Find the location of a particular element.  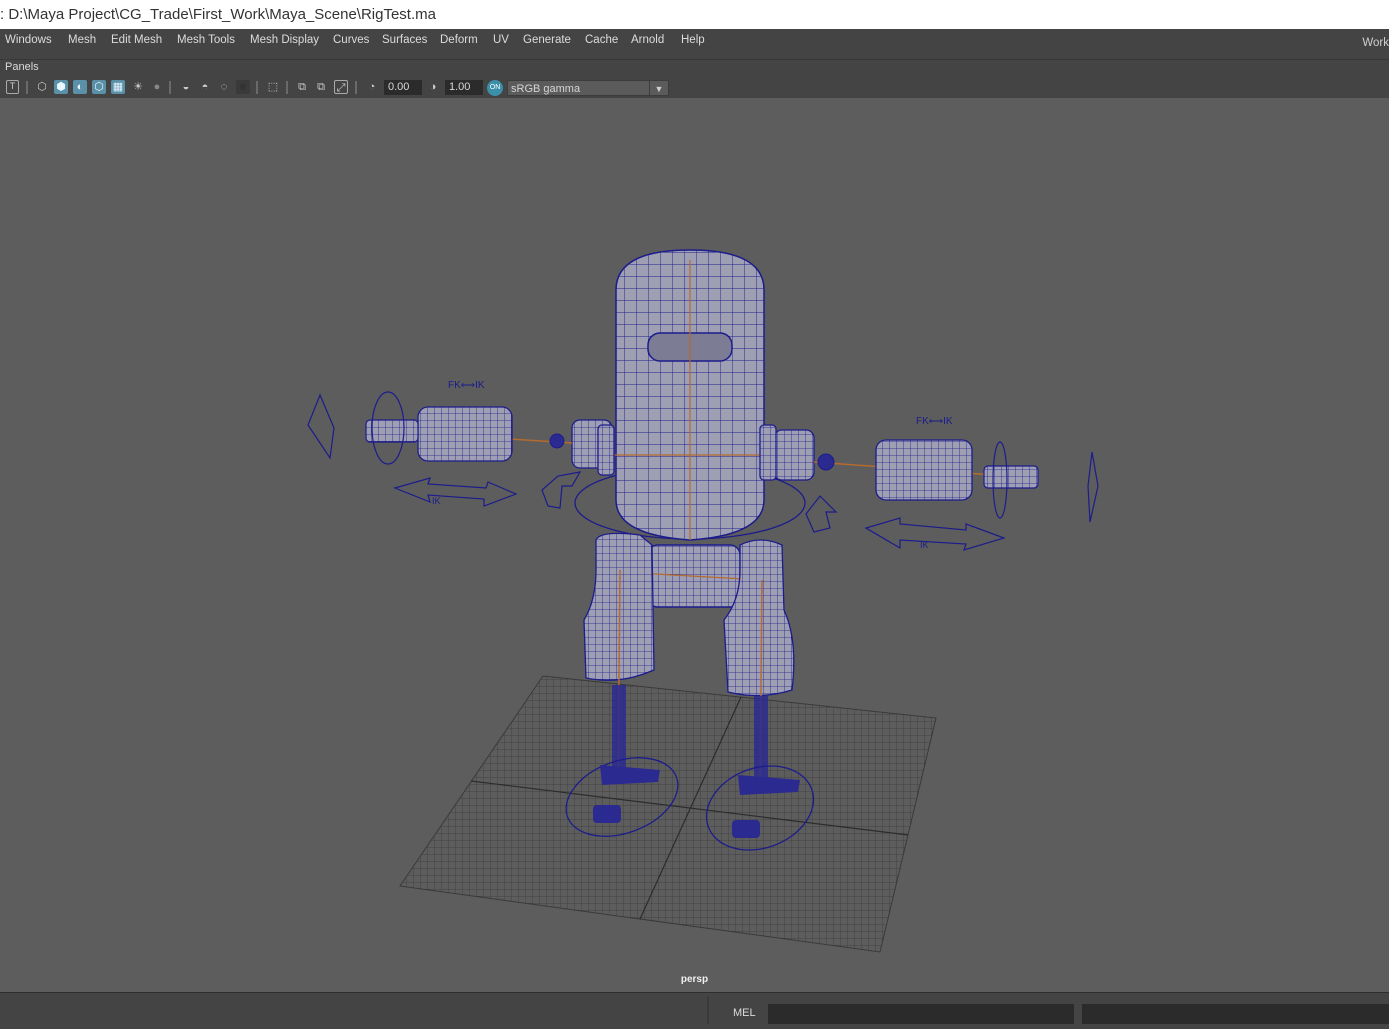

motion-blur-icon: ◓ is located at coordinates (205, 87).